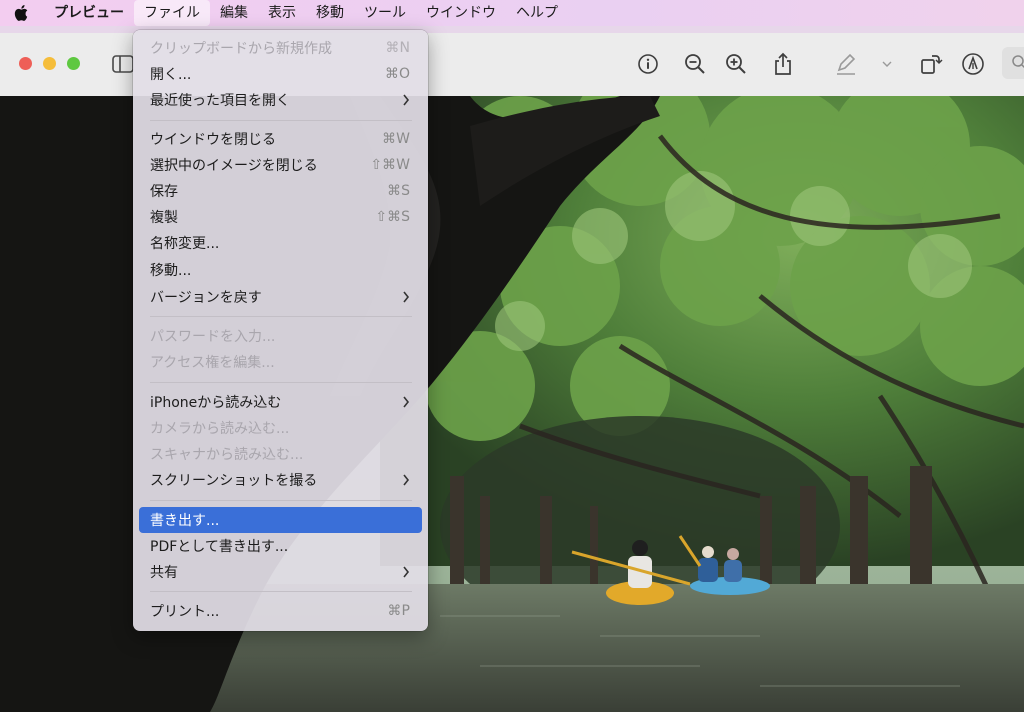  What do you see at coordinates (931, 64) in the screenshot?
I see `rotate-icon` at bounding box center [931, 64].